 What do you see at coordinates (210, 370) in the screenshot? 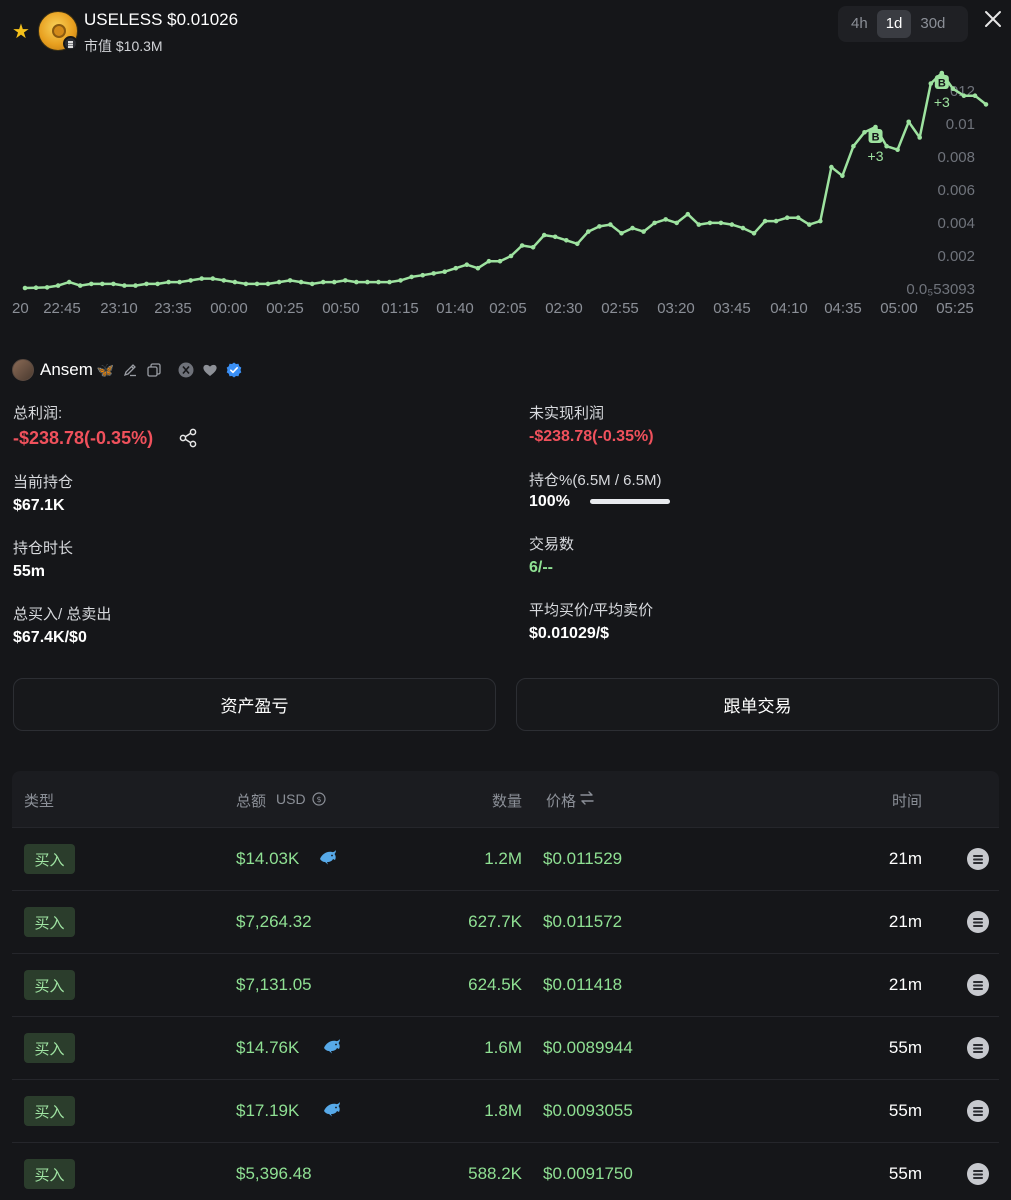
I see `heart-icon` at bounding box center [210, 370].